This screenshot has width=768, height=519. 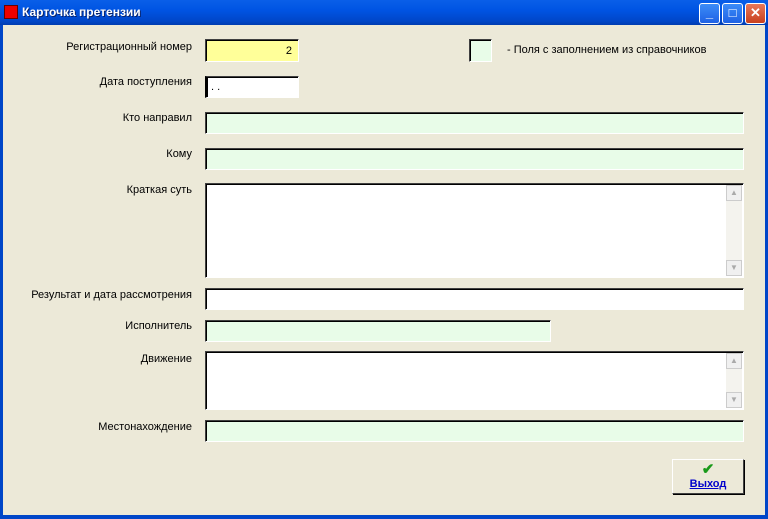 What do you see at coordinates (755, 13) in the screenshot?
I see `close-button: ✕` at bounding box center [755, 13].